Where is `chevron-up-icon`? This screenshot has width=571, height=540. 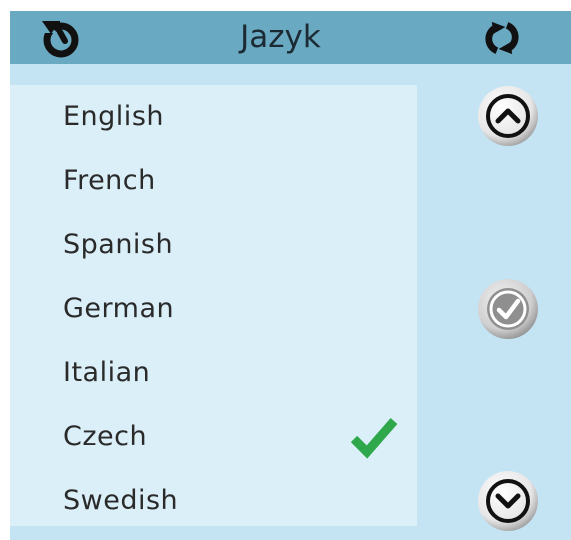
chevron-up-icon is located at coordinates (508, 116).